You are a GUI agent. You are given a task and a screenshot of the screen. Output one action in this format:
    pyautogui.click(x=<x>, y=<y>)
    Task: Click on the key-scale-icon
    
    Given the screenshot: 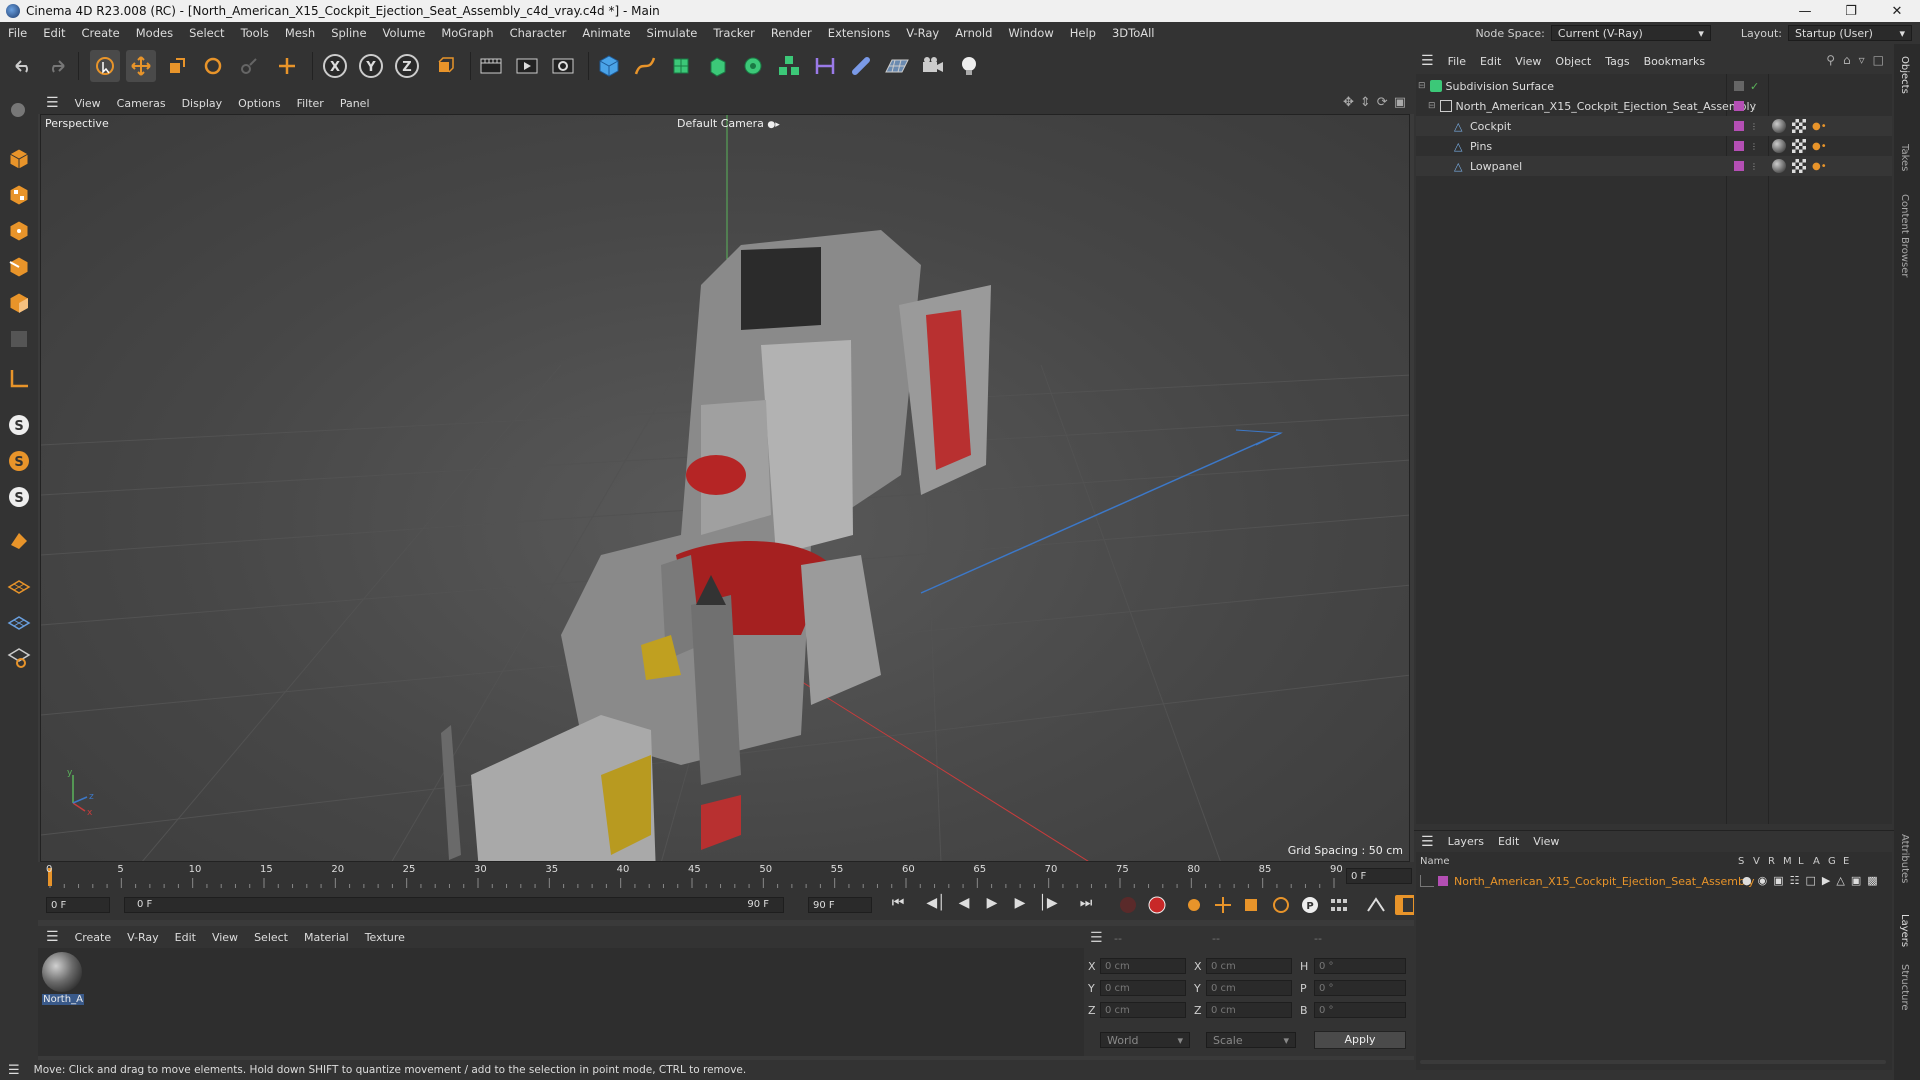 What is the action you would take?
    pyautogui.click(x=1252, y=905)
    